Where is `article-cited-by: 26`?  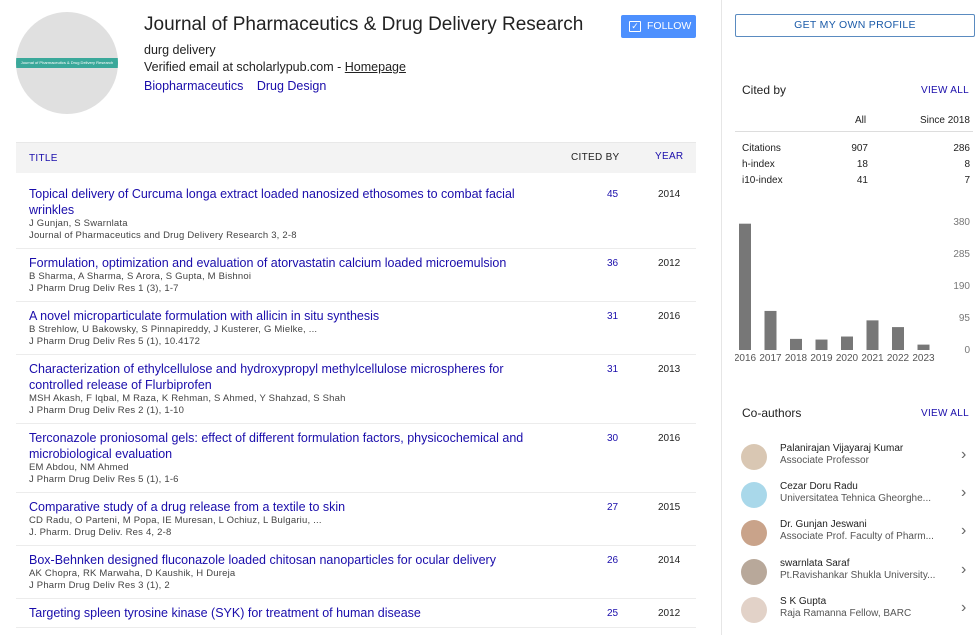 article-cited-by: 26 is located at coordinates (612, 560).